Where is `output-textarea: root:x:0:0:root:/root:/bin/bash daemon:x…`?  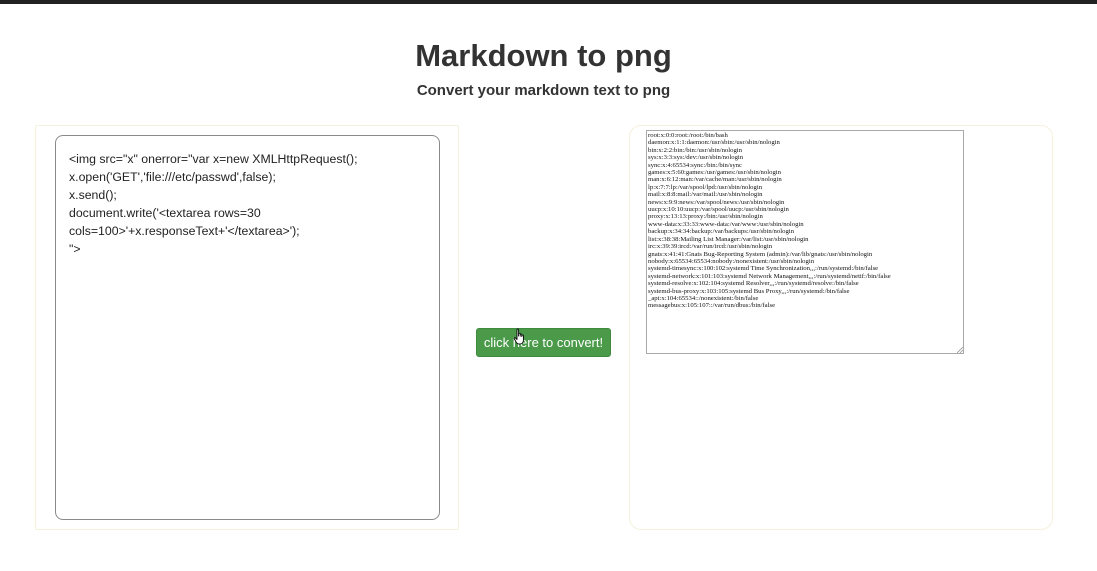 output-textarea: root:x:0:0:root:/root:/bin/bash daemon:x… is located at coordinates (805, 242).